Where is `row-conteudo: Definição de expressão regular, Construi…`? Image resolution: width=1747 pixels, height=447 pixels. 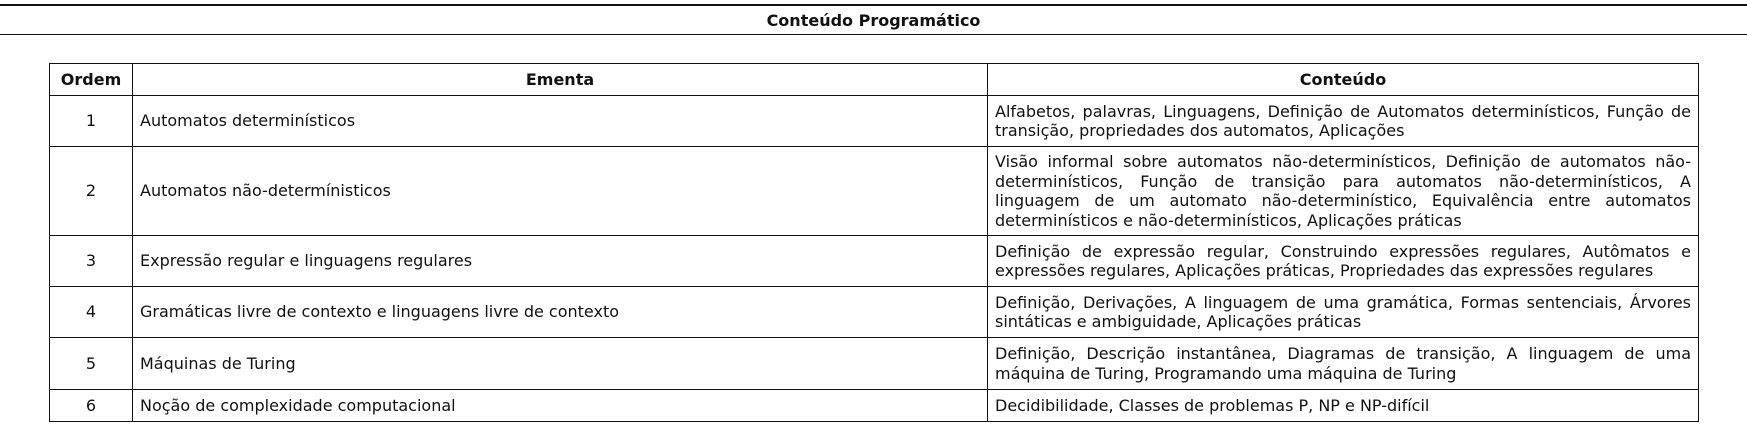 row-conteudo: Definição de expressão regular, Construi… is located at coordinates (1343, 261).